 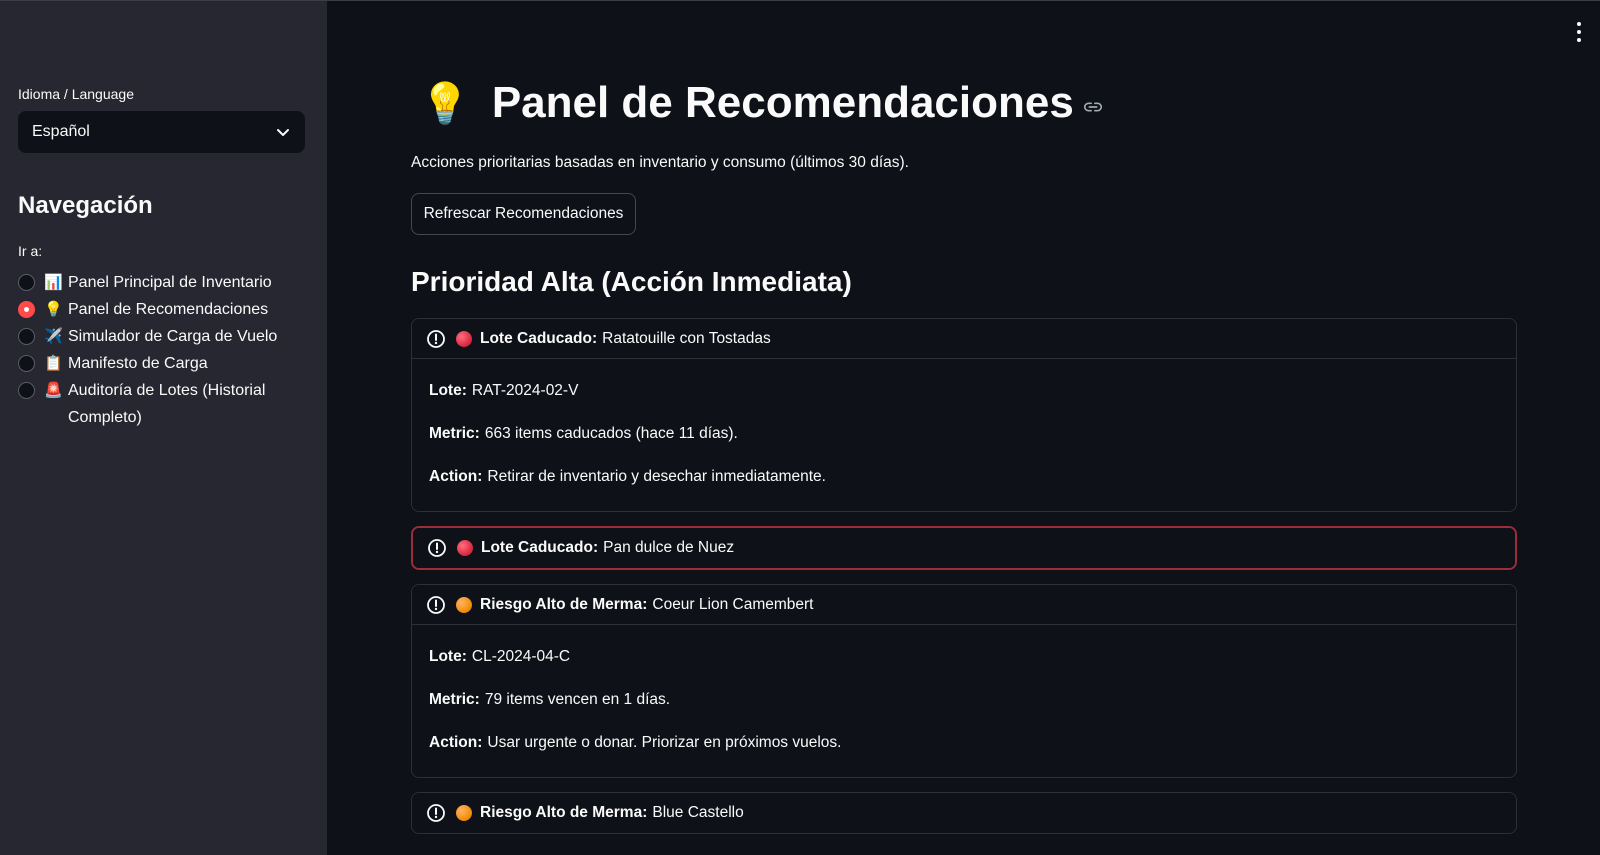 What do you see at coordinates (782, 102) in the screenshot?
I see `page-title-text: Panel de Recomendaciones` at bounding box center [782, 102].